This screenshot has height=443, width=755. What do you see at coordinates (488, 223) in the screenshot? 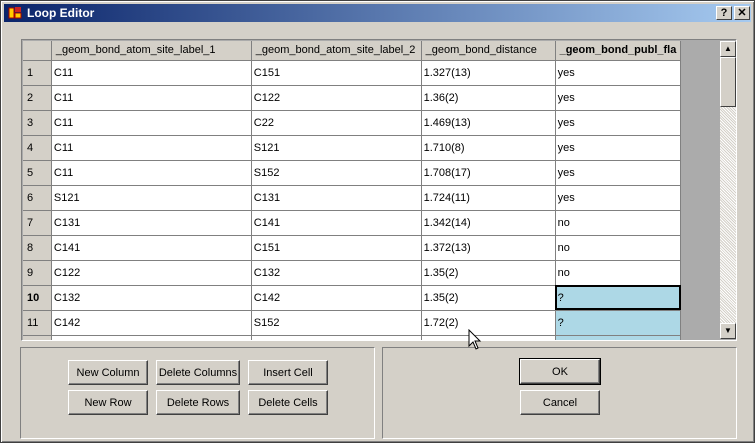
I see `grid-cell: 1.342(14)` at bounding box center [488, 223].